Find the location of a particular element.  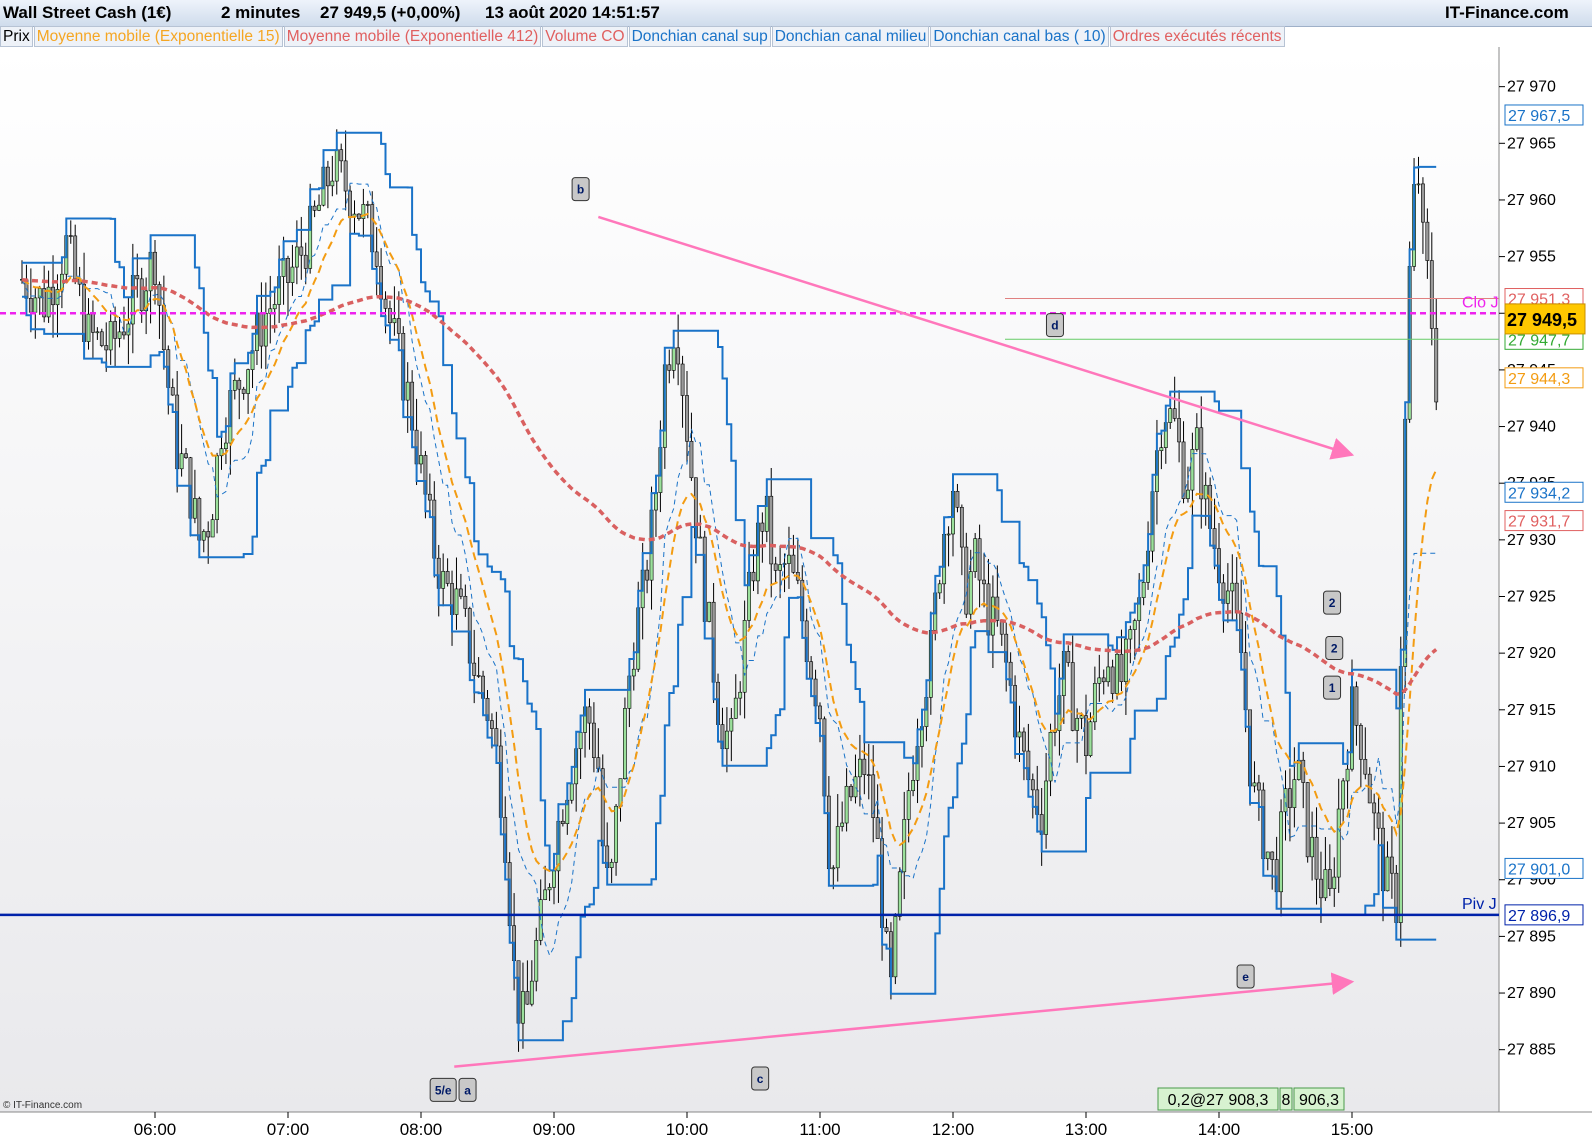

current-price-label: 27 949,5 is located at coordinates (1545, 319).